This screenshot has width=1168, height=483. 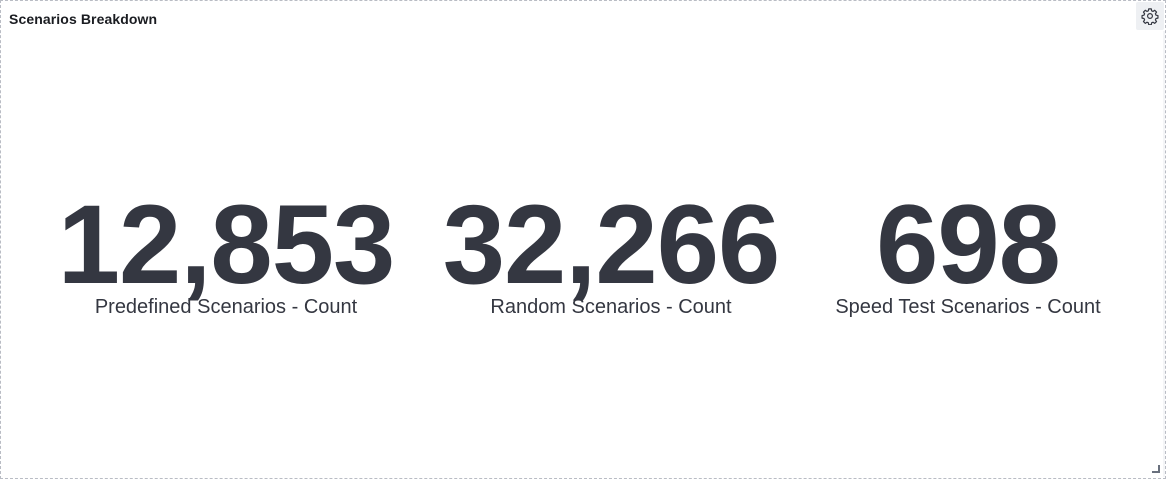 What do you see at coordinates (83, 19) in the screenshot?
I see `panel-title: Scenarios Breakdown` at bounding box center [83, 19].